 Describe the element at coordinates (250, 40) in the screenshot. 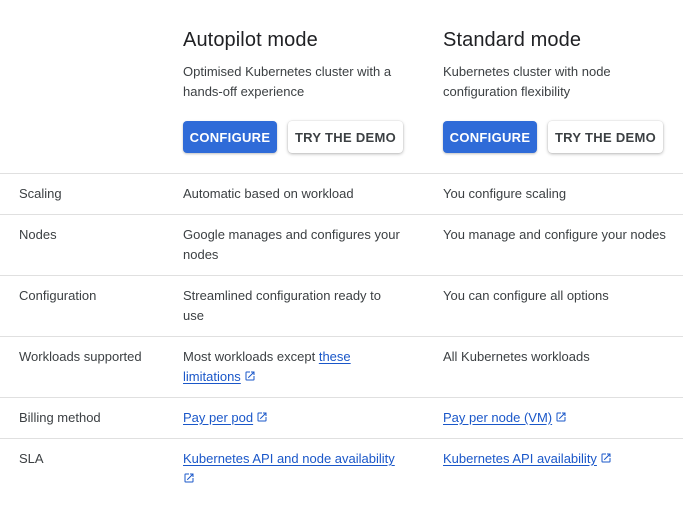

I see `autopilot-title: Autopilot mode` at that location.